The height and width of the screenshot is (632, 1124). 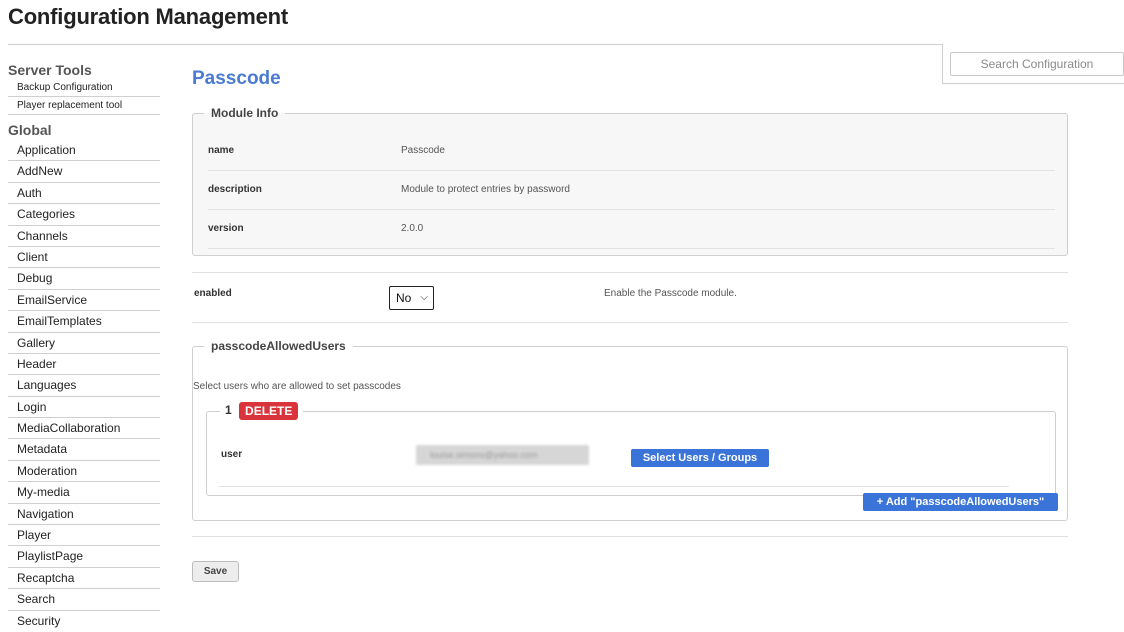 What do you see at coordinates (502, 455) in the screenshot?
I see `user-value-field: louise.simons@yahoo.com` at bounding box center [502, 455].